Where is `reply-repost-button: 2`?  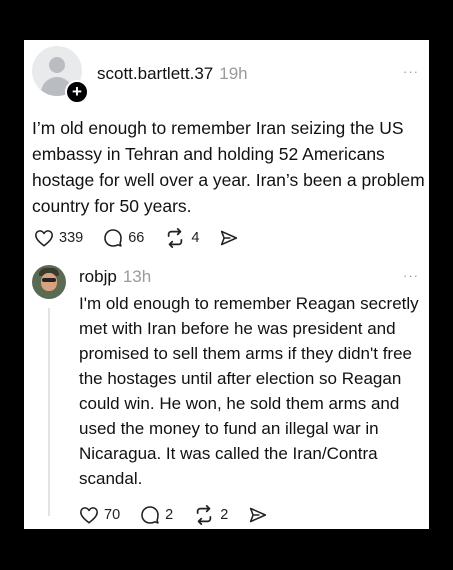
reply-repost-button: 2 is located at coordinates (210, 515).